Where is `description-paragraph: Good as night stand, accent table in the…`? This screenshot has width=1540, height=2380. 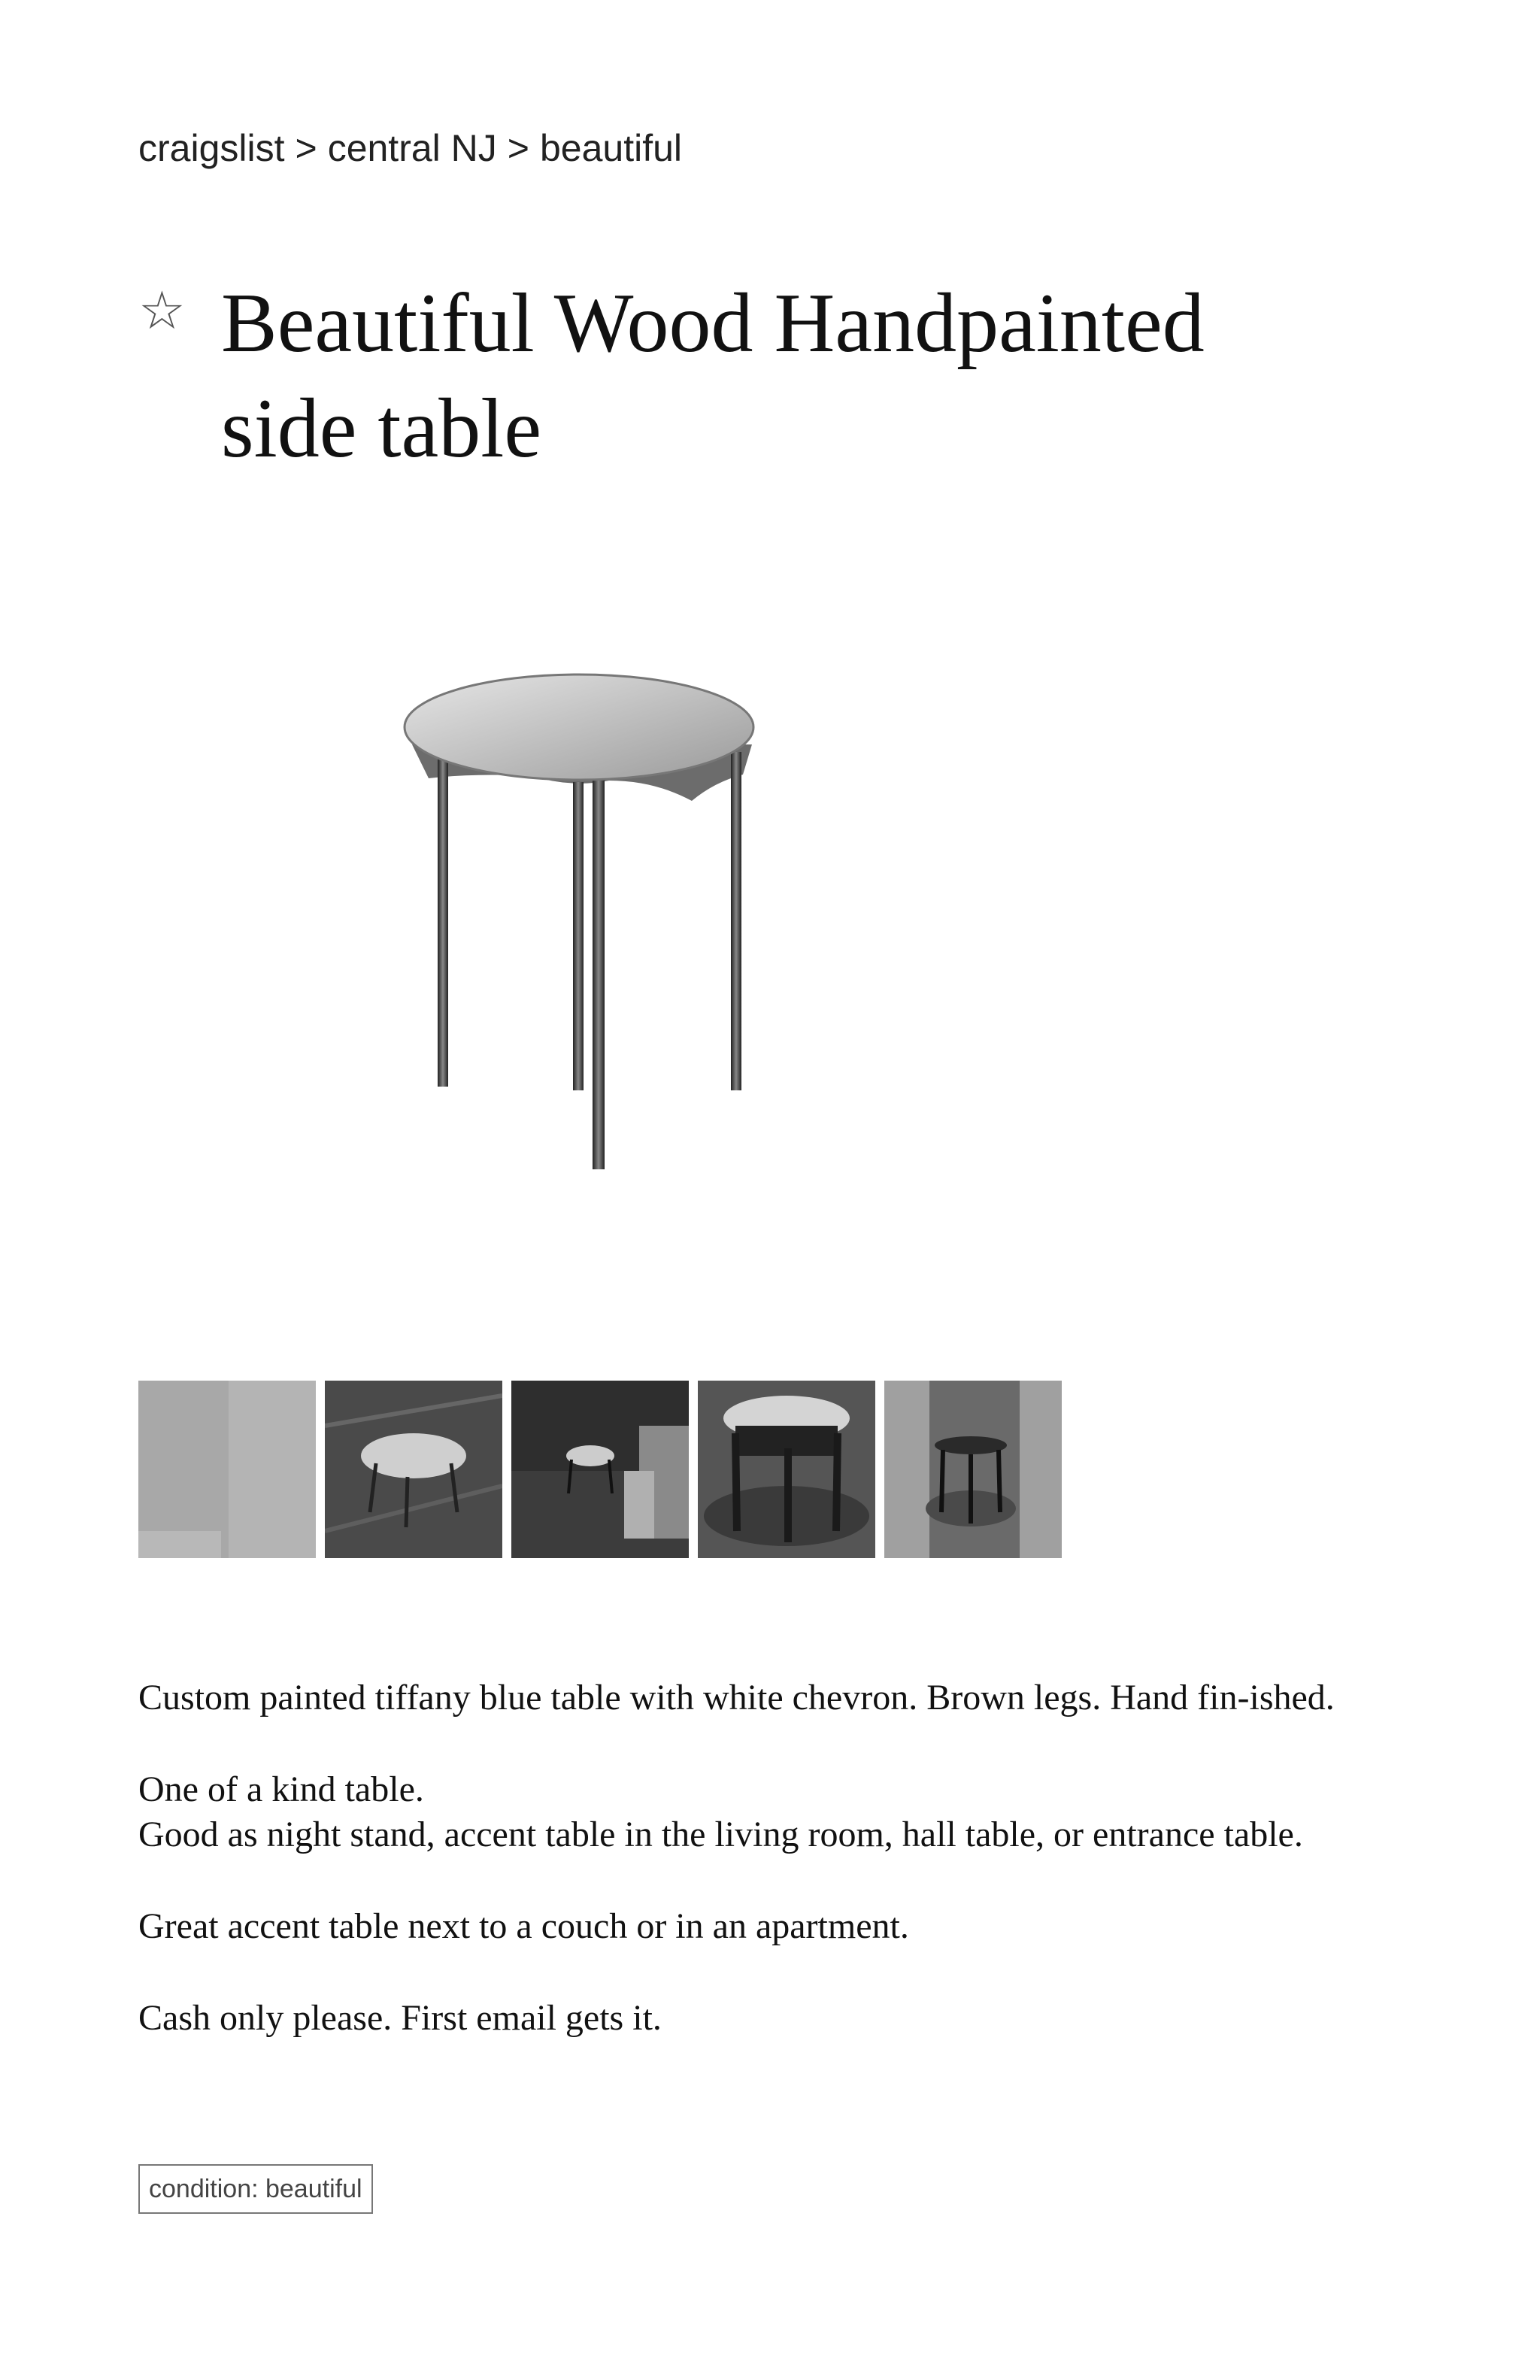 description-paragraph: Good as night stand, accent table in the… is located at coordinates (720, 1834).